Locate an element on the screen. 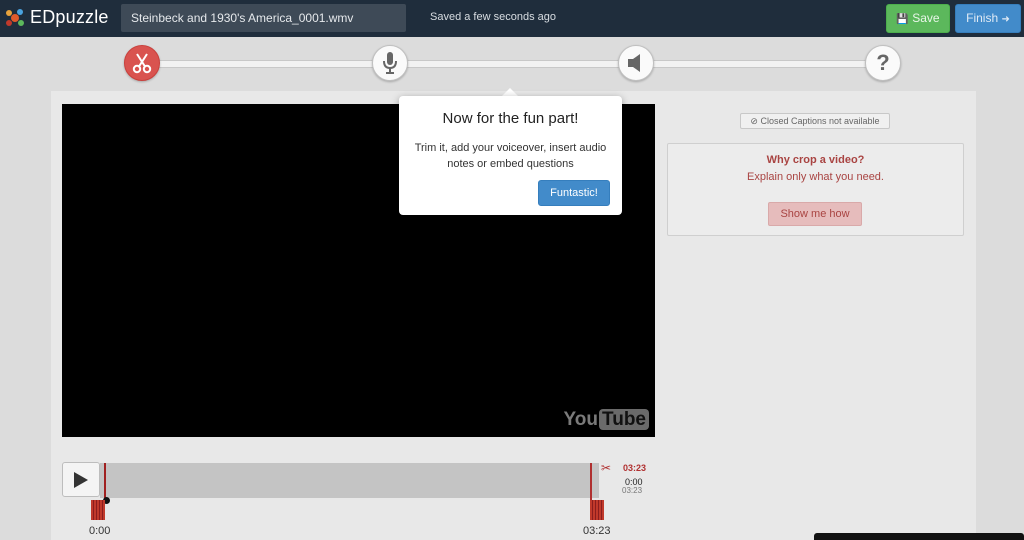 This screenshot has height=540, width=1024. save-button: 💾 Save is located at coordinates (918, 18).